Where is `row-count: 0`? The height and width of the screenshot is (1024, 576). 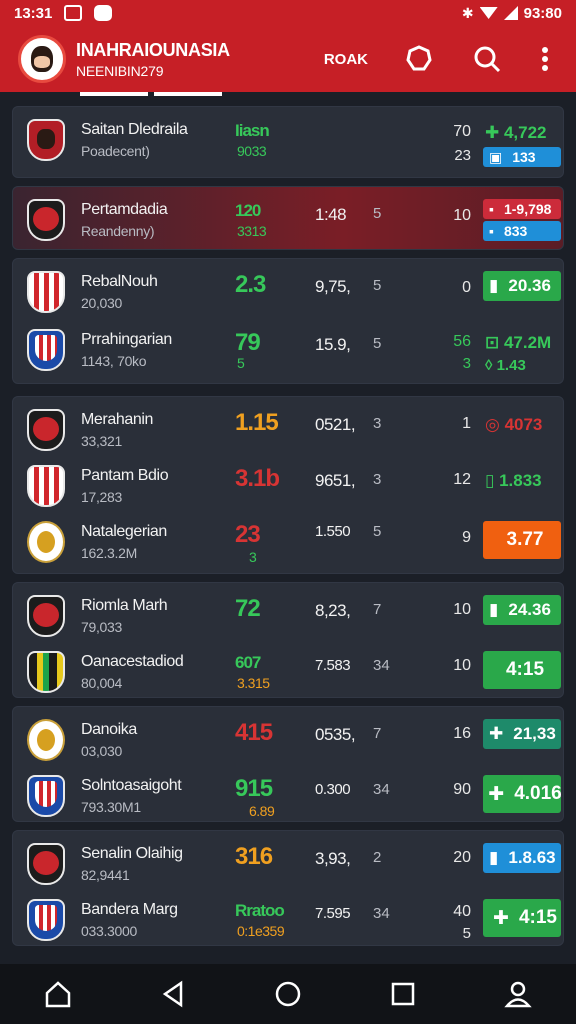
row-count: 0 is located at coordinates (466, 287).